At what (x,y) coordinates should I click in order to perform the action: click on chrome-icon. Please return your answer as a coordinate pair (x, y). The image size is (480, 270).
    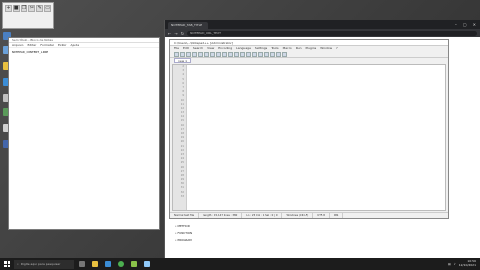
    Looking at the image, I should click on (121, 264).